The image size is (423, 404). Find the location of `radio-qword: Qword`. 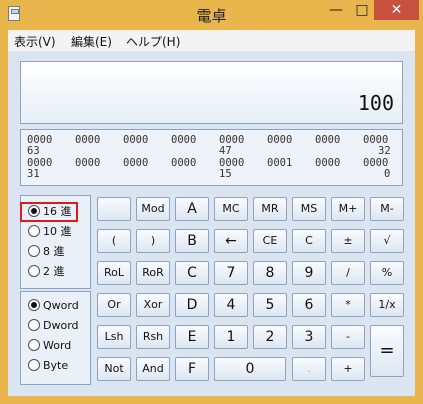

radio-qword: Qword is located at coordinates (53, 306).